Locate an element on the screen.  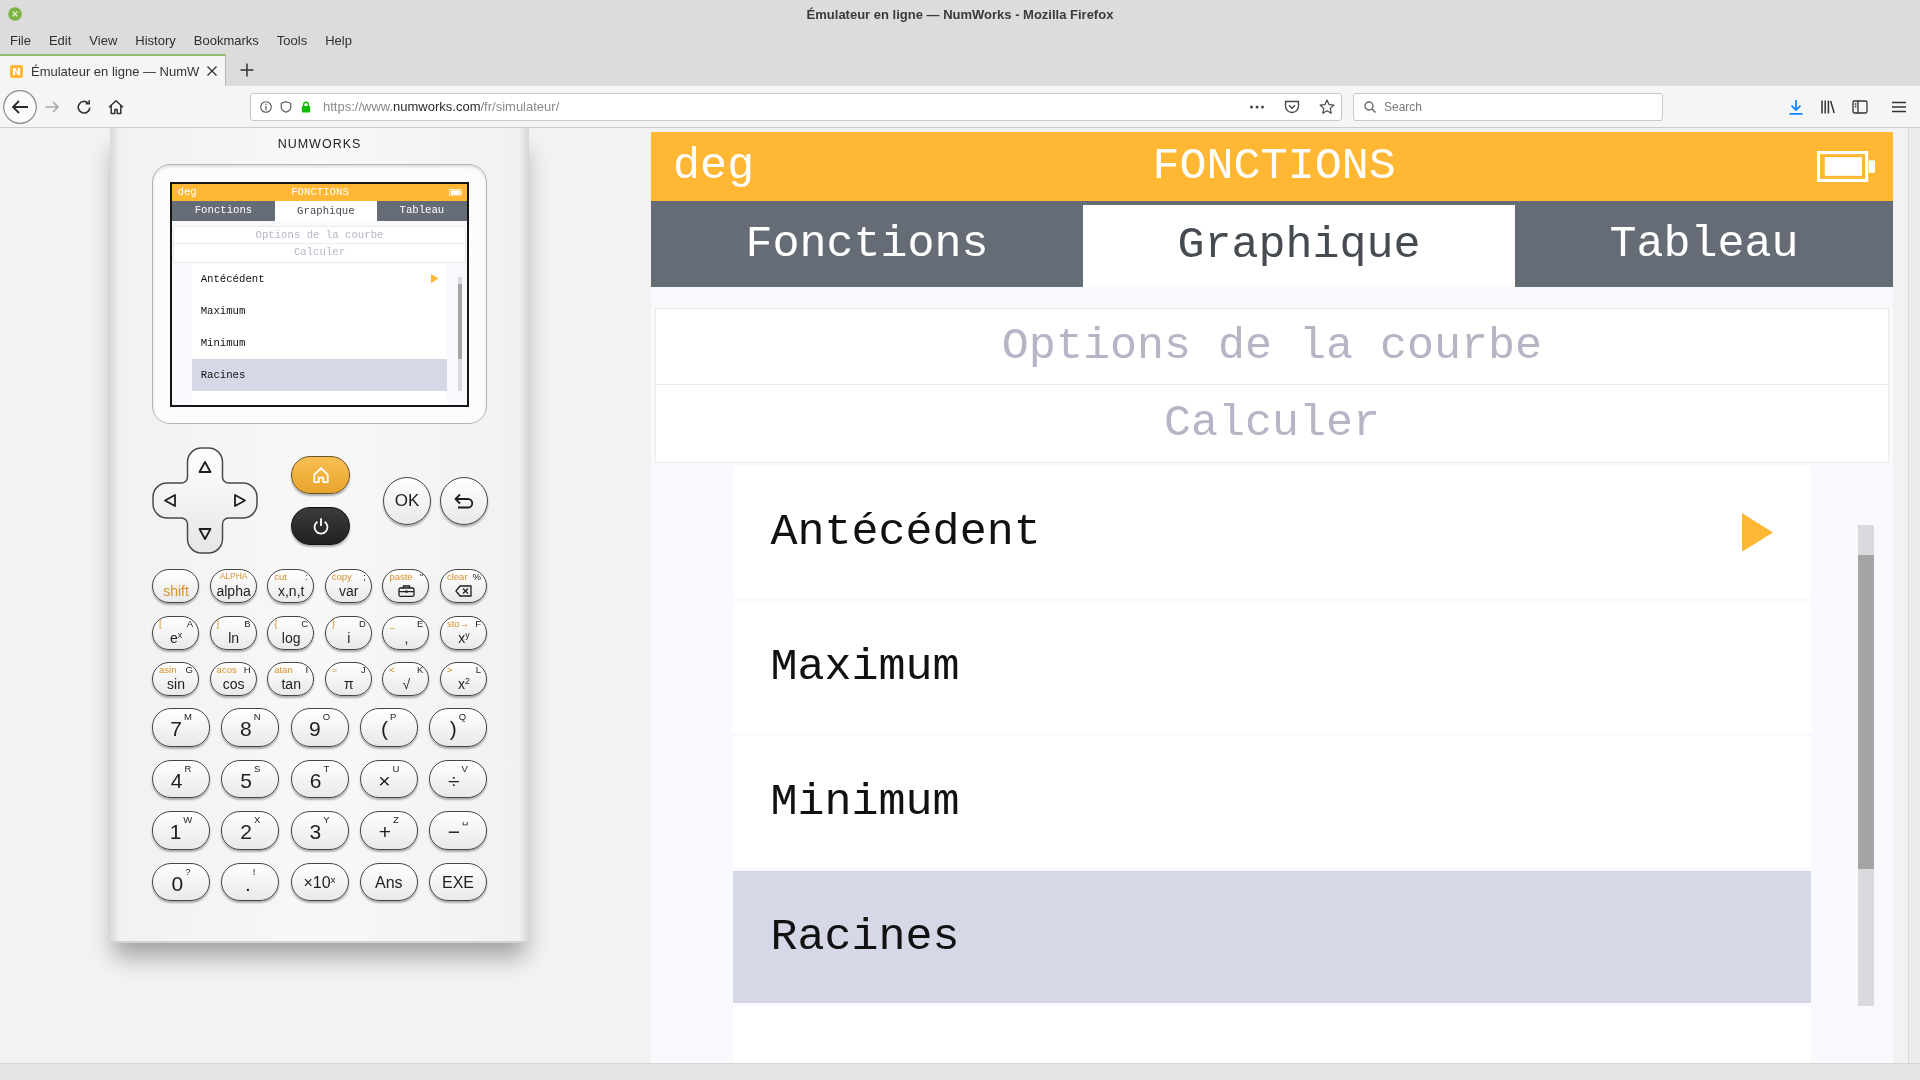
calculator-key: { C log is located at coordinates (291, 632).